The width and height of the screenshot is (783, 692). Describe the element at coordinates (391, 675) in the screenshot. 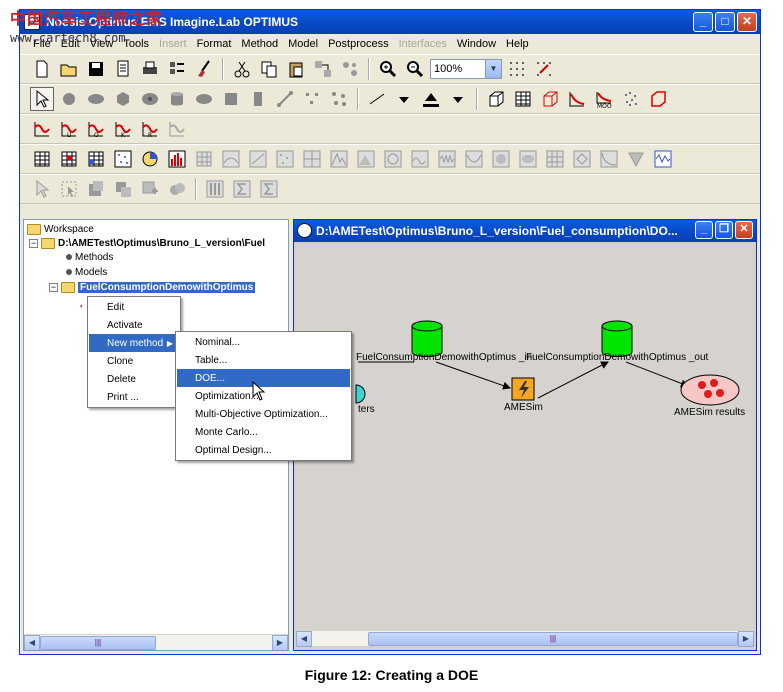

I see `figure-caption: Figure 12: Creating a DOE` at that location.